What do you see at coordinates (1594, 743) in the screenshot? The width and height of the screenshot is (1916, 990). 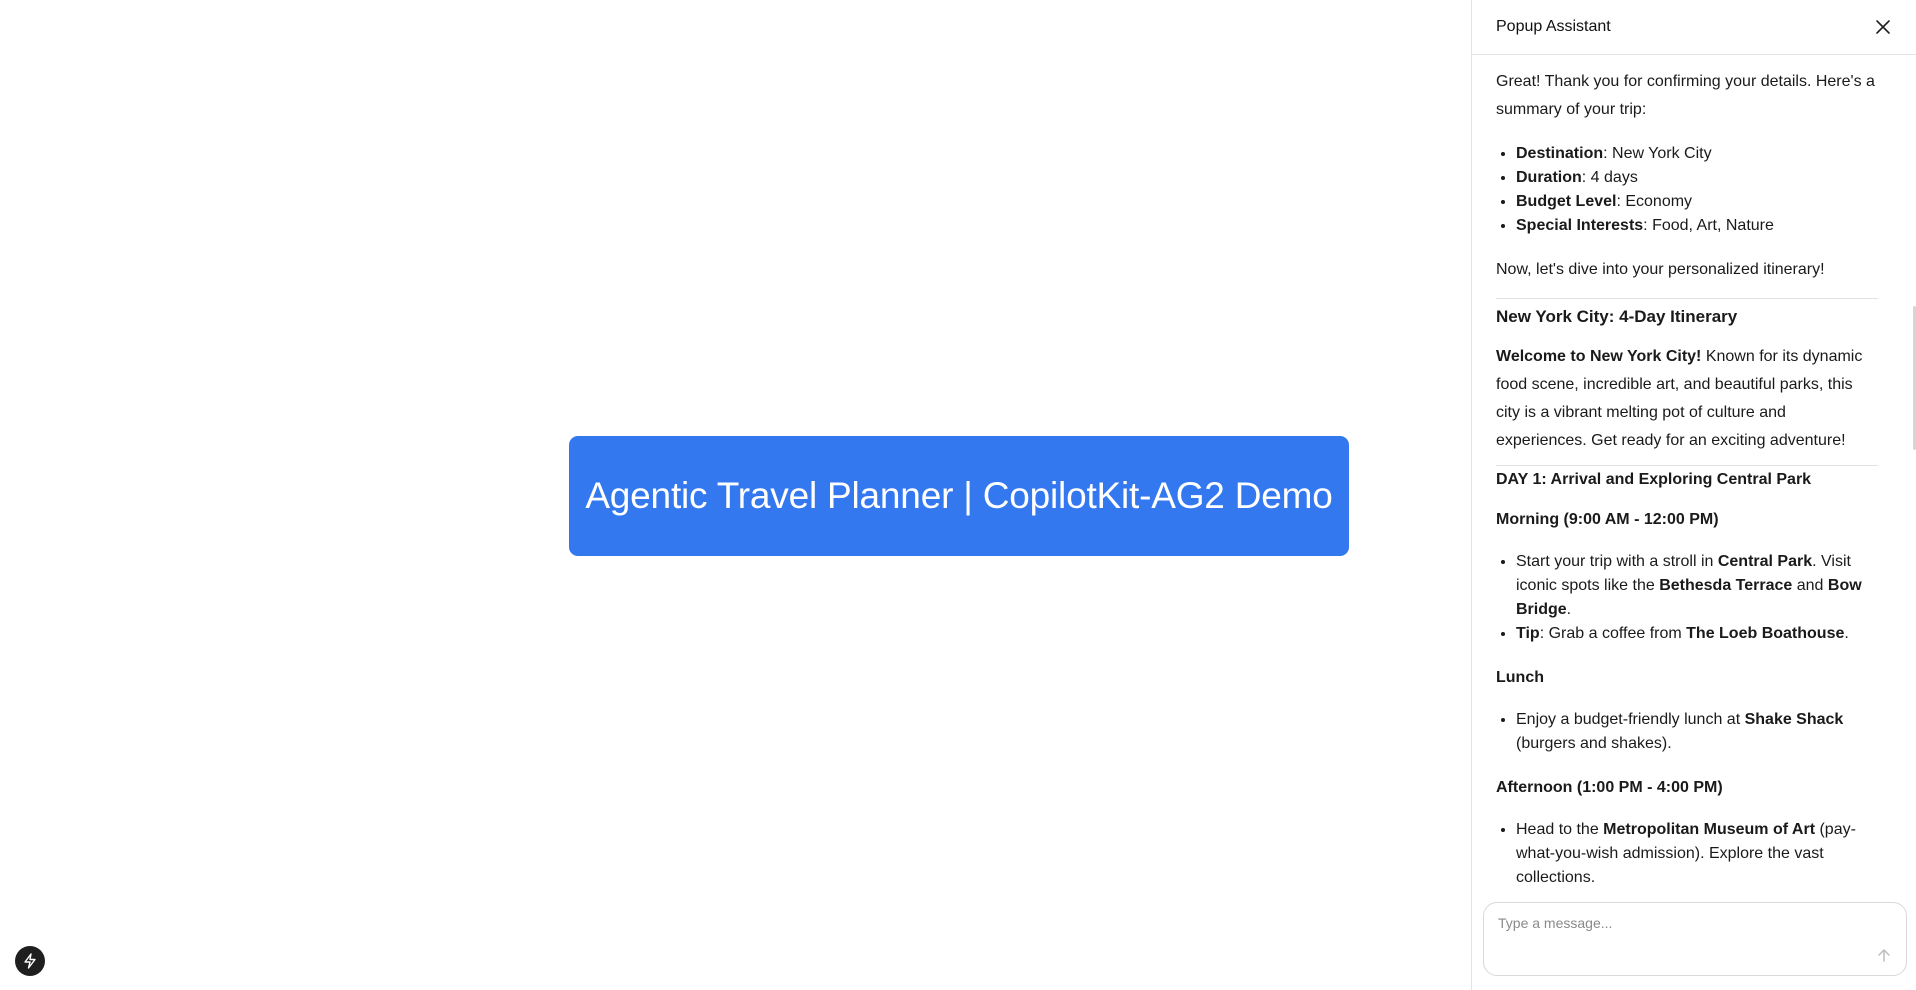 I see `text: (burgers and shakes).` at bounding box center [1594, 743].